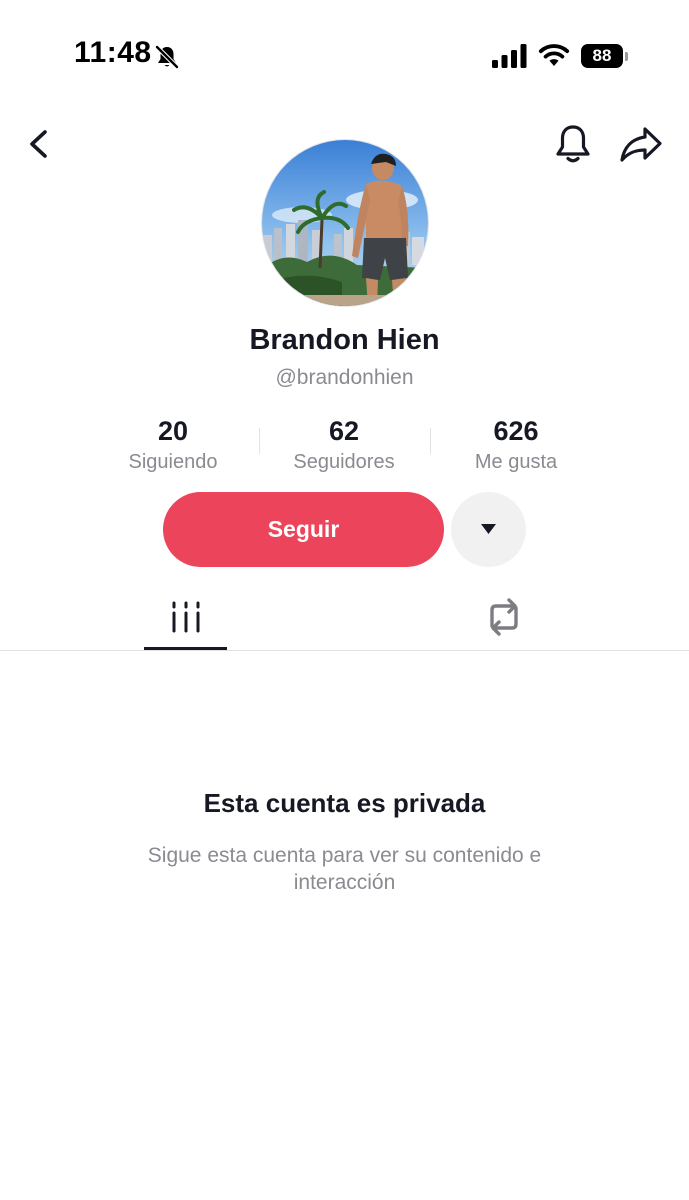 The image size is (689, 1200). Describe the element at coordinates (641, 144) in the screenshot. I see `share-arrow-icon` at that location.